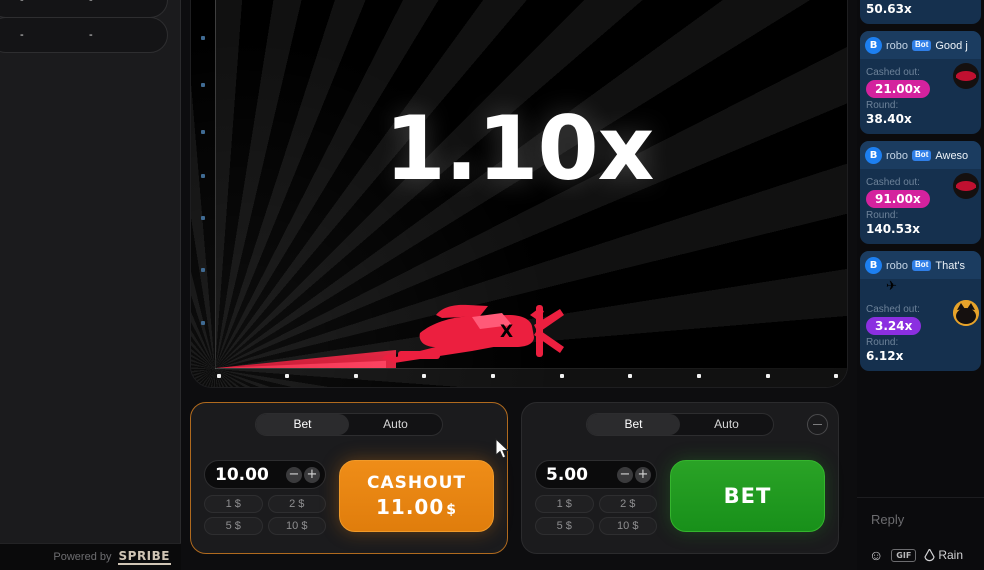  What do you see at coordinates (416, 507) in the screenshot?
I see `cashout-amount: 11.00 $` at bounding box center [416, 507].